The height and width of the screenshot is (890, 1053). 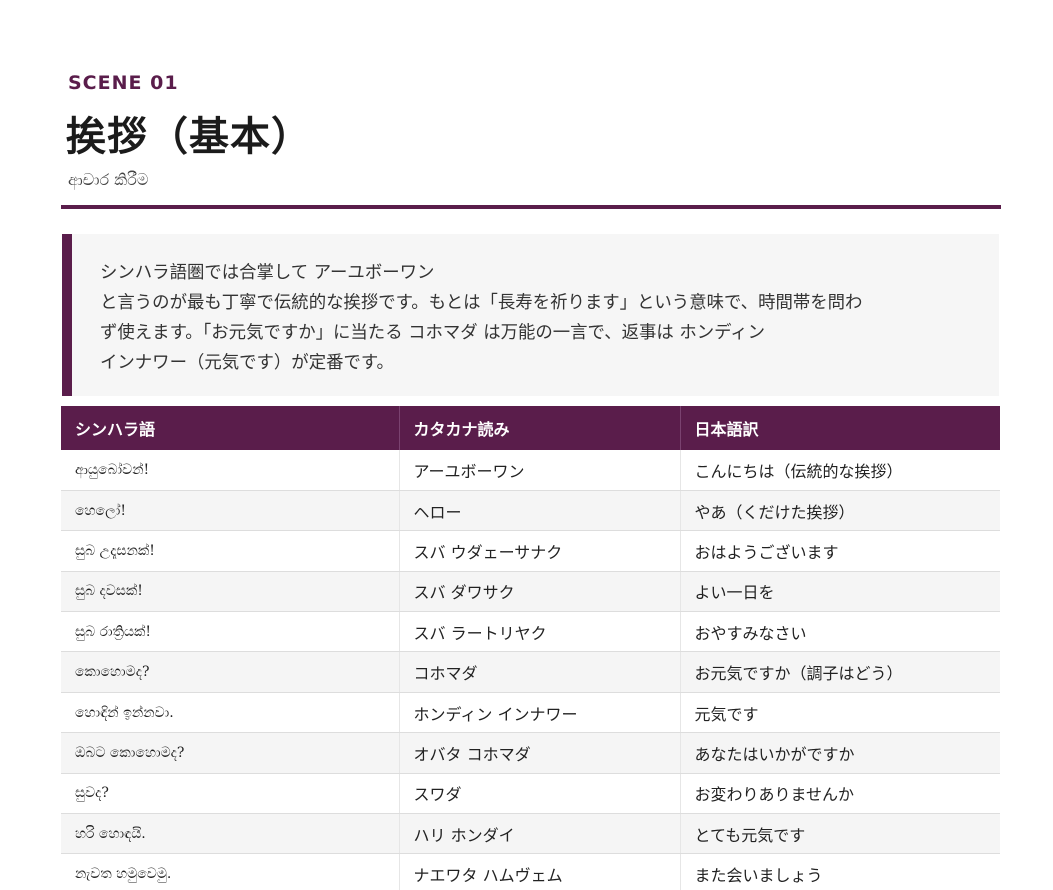 I want to click on table-row: සුබ උදෑසනක්! スバ ウダェーサナク おはようございます, so click(x=530, y=551).